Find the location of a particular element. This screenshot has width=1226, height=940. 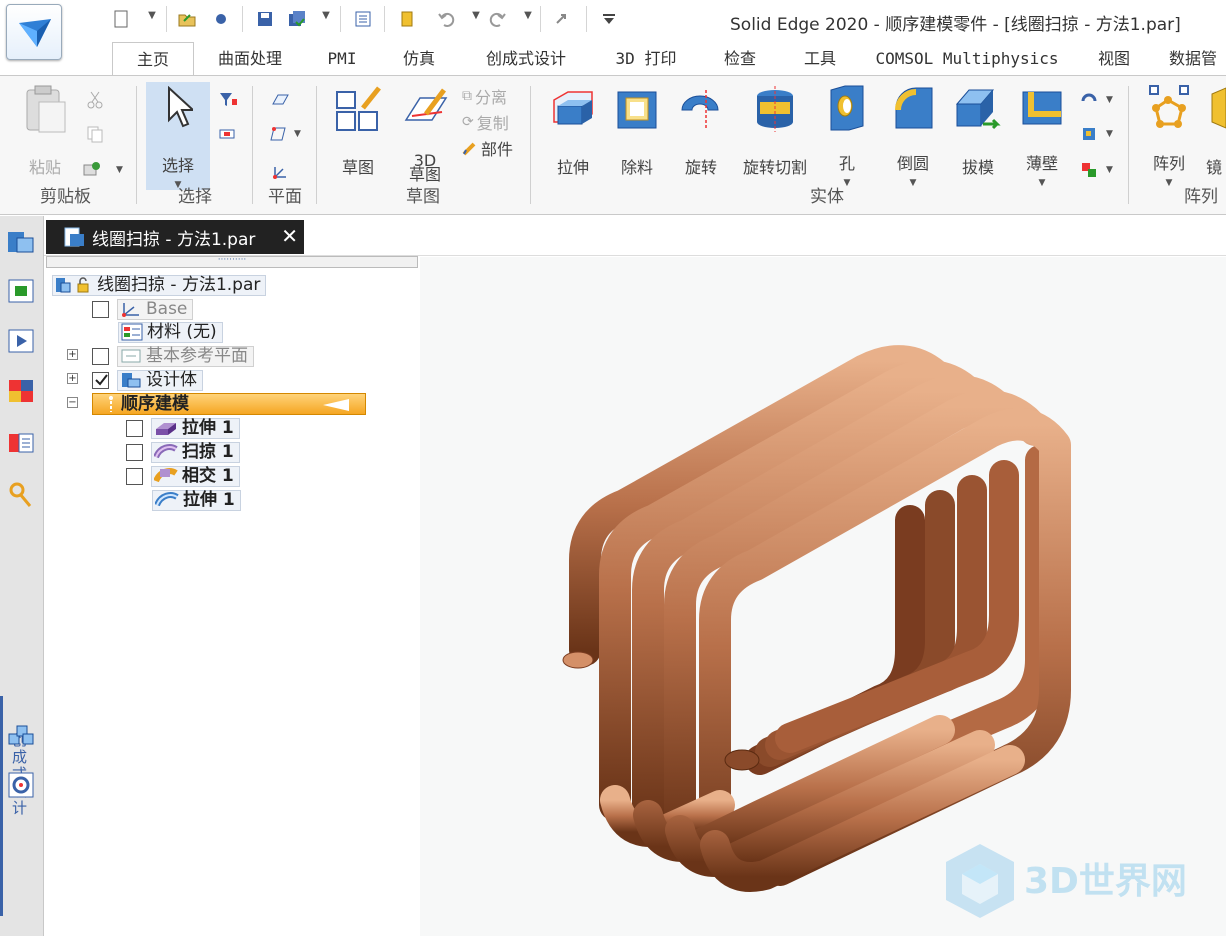

tree-item-reference-planes: 基本参考平面 is located at coordinates (173, 356).